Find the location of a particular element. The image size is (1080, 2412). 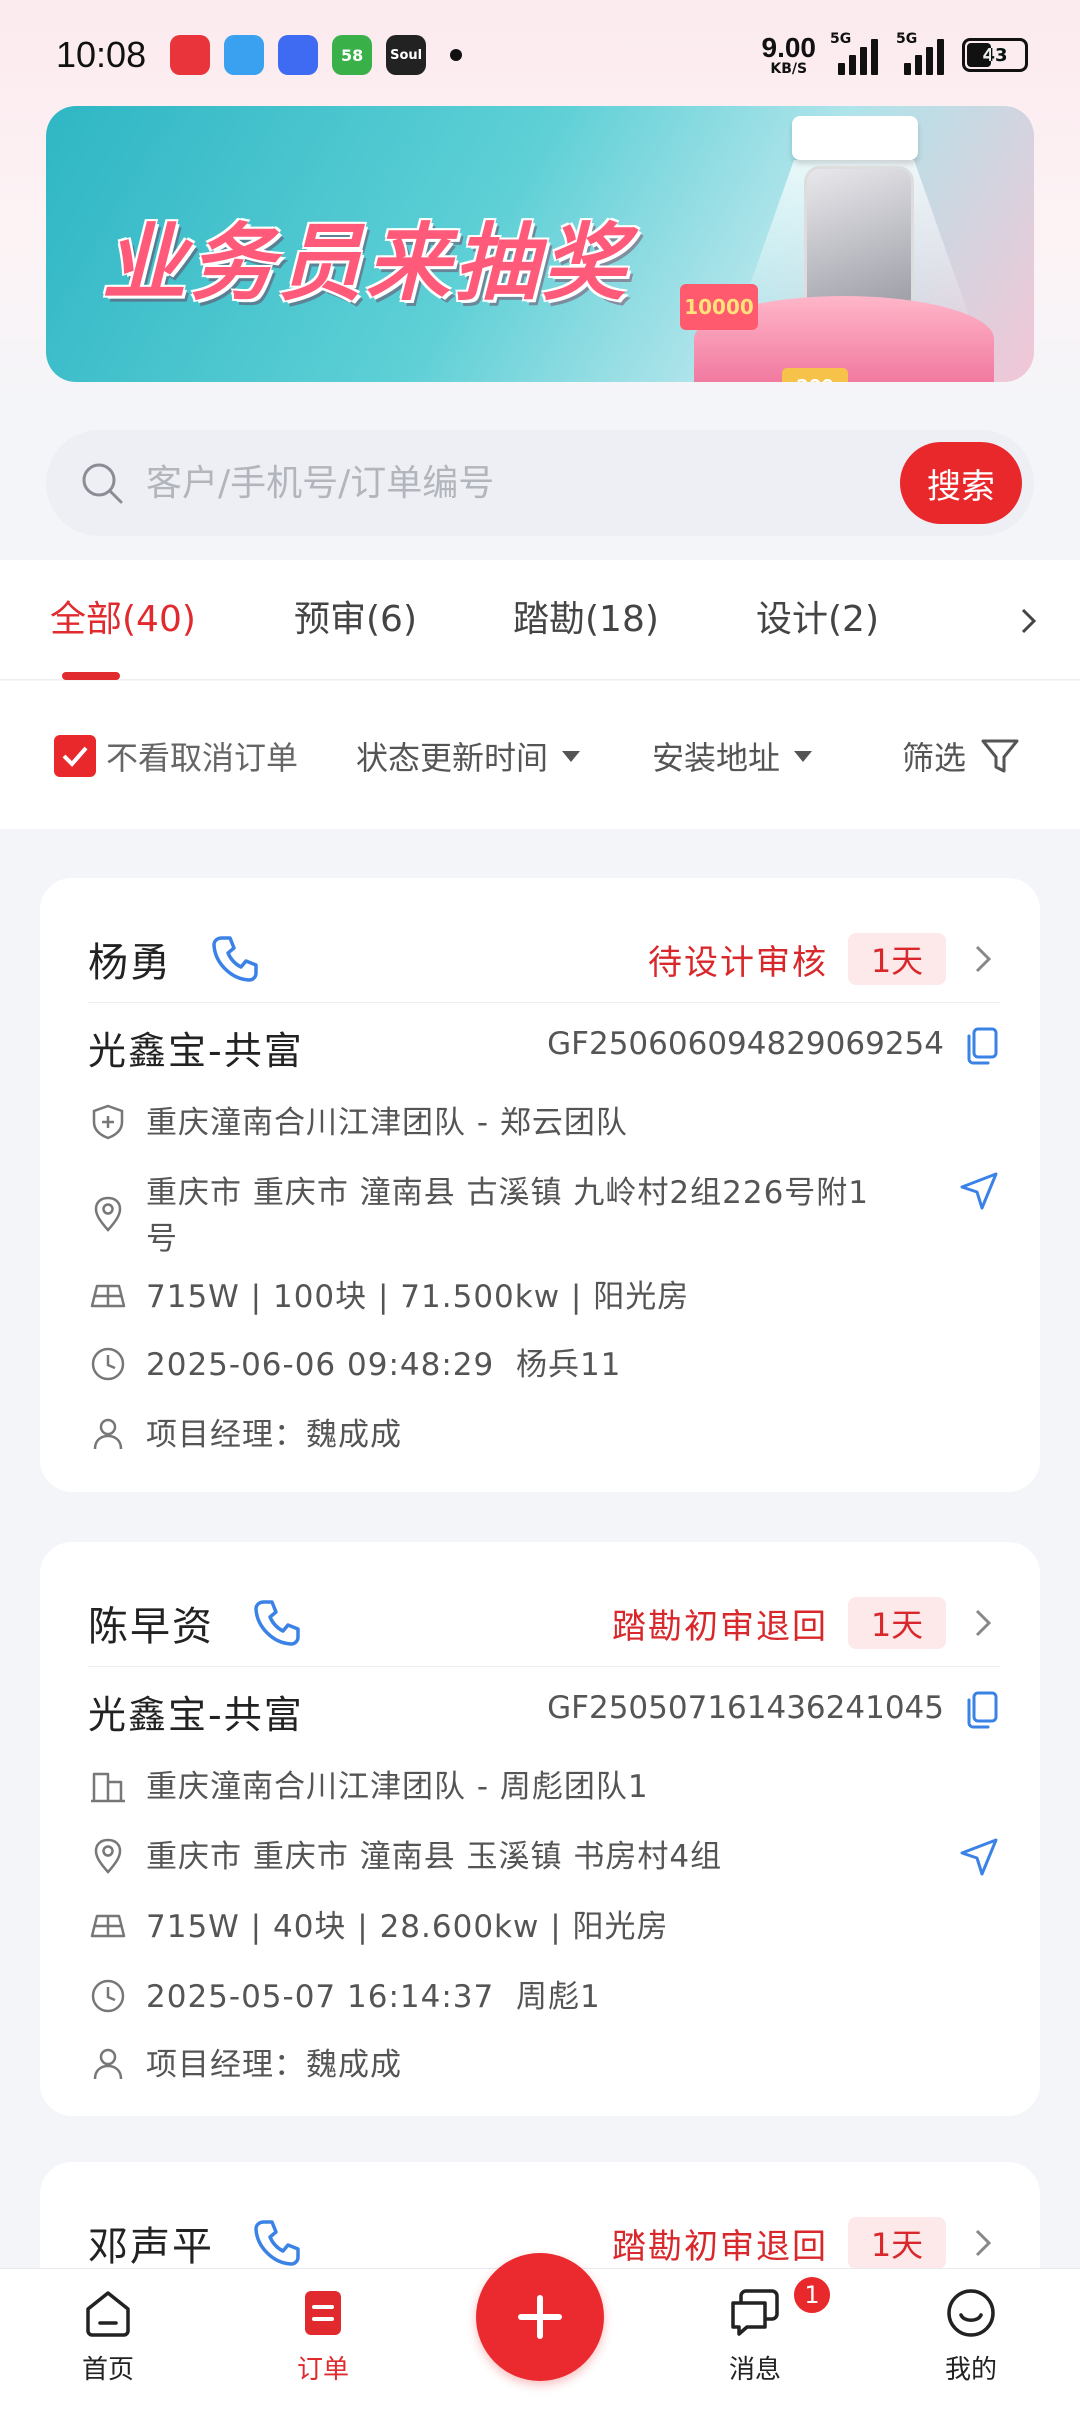

building-icon is located at coordinates (108, 1787).